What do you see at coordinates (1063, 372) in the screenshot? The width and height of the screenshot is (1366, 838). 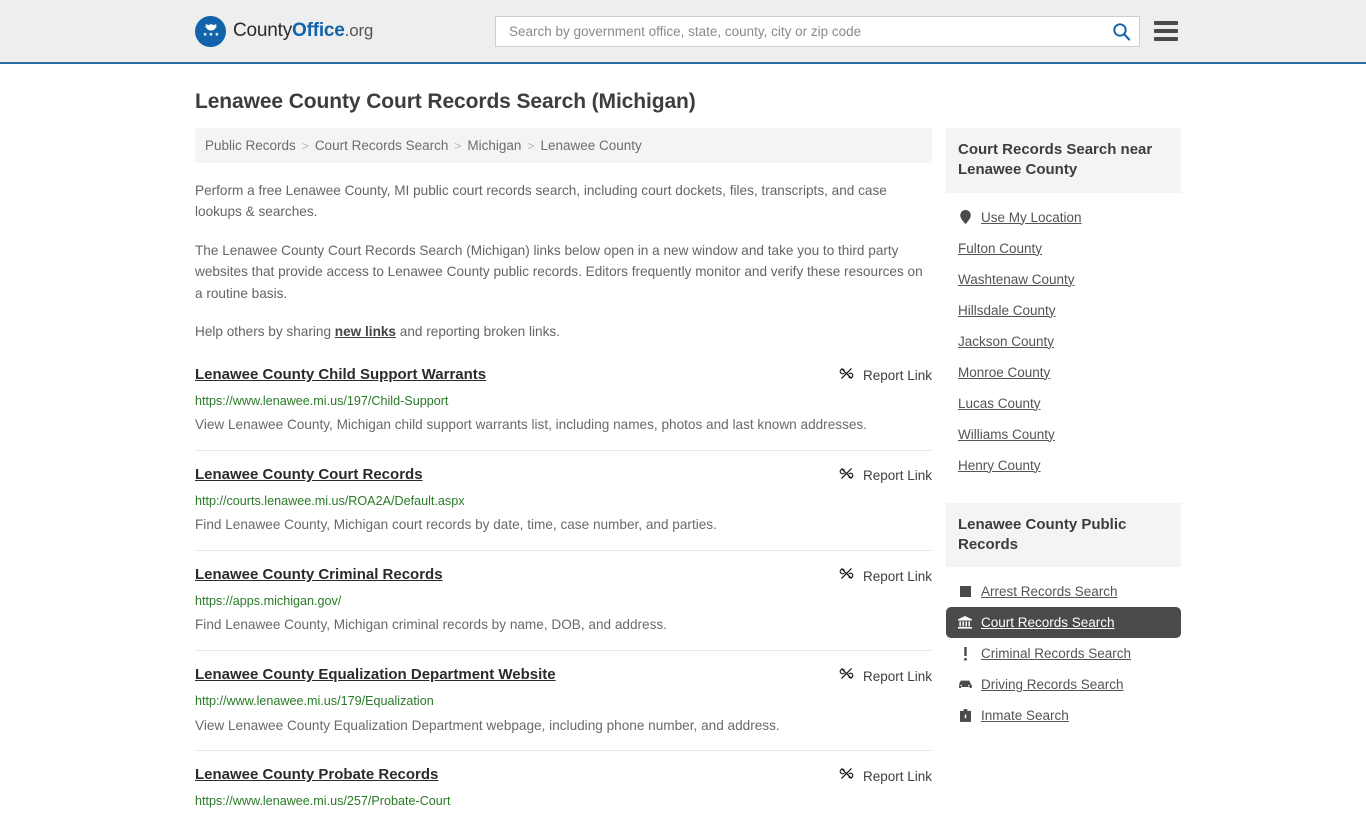 I see `sidebar-item-monroe-county: Monroe County` at bounding box center [1063, 372].